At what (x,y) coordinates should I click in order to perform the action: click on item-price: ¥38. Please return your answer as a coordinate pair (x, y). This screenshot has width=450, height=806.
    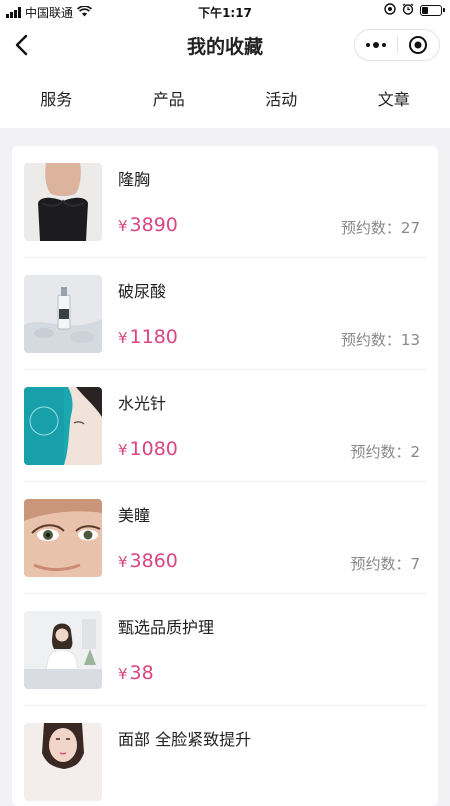
    Looking at the image, I should click on (136, 673).